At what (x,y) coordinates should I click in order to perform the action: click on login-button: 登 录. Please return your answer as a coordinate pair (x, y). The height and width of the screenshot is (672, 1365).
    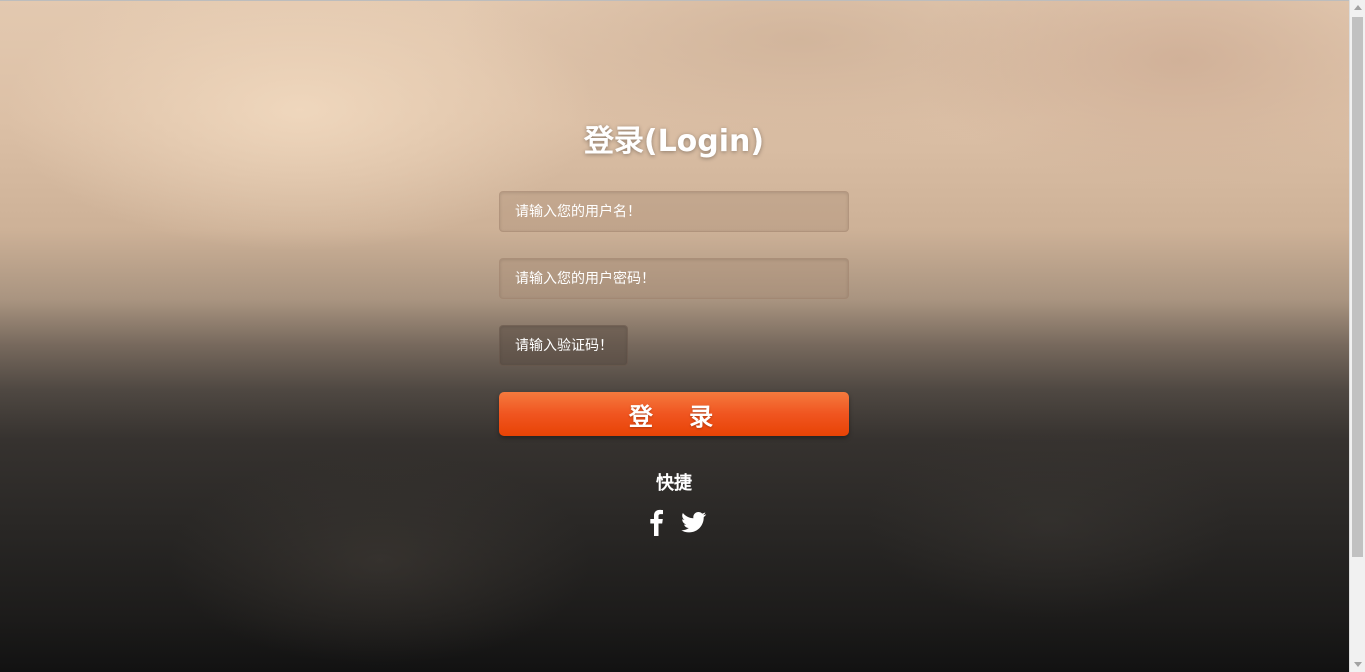
    Looking at the image, I should click on (674, 414).